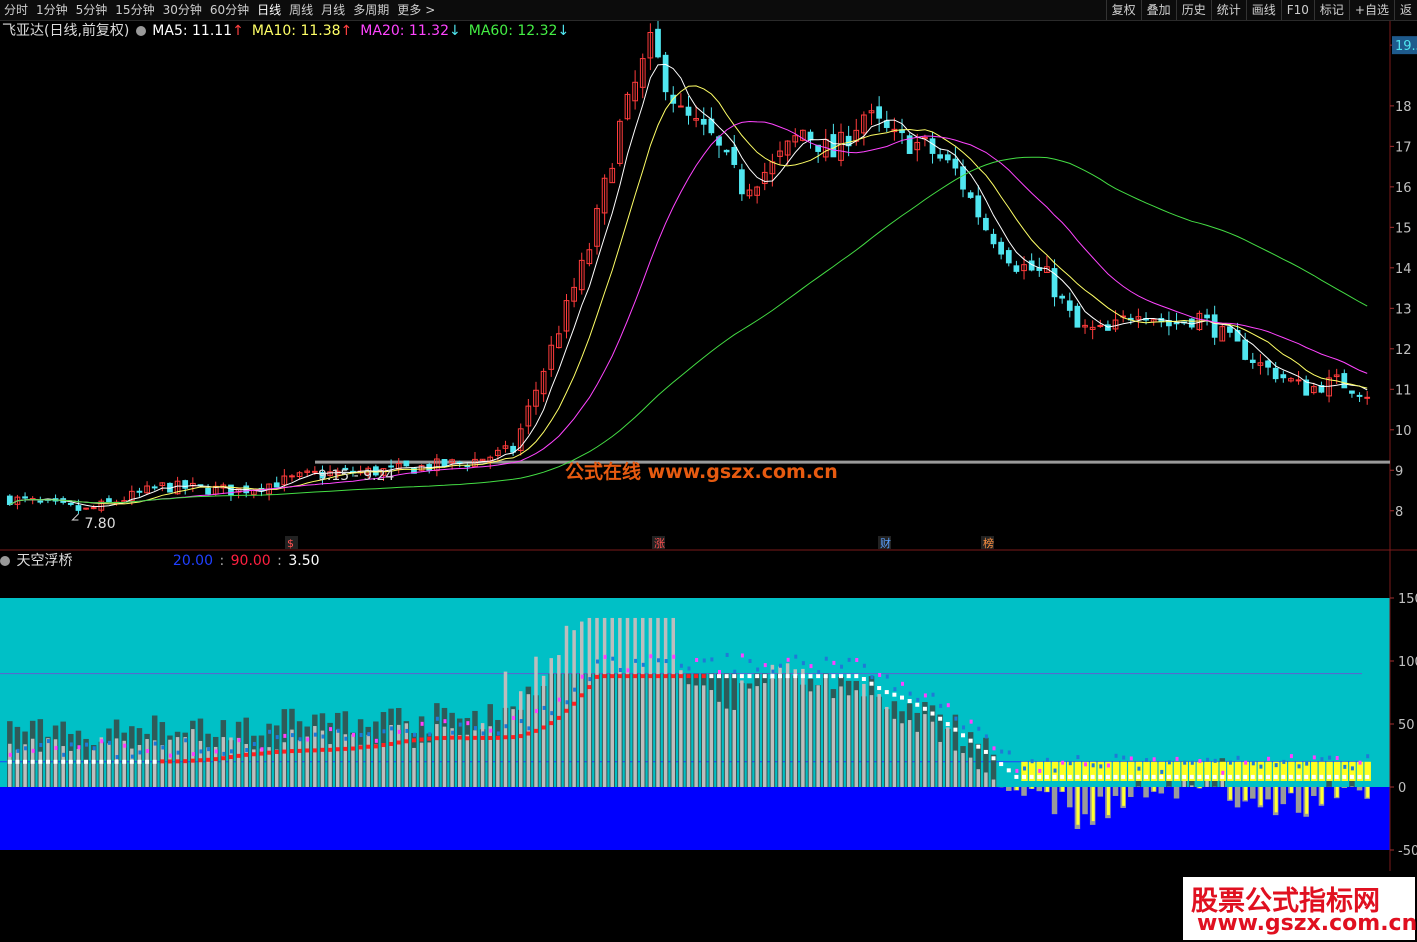  I want to click on period-tab-7: 周线, so click(301, 10).